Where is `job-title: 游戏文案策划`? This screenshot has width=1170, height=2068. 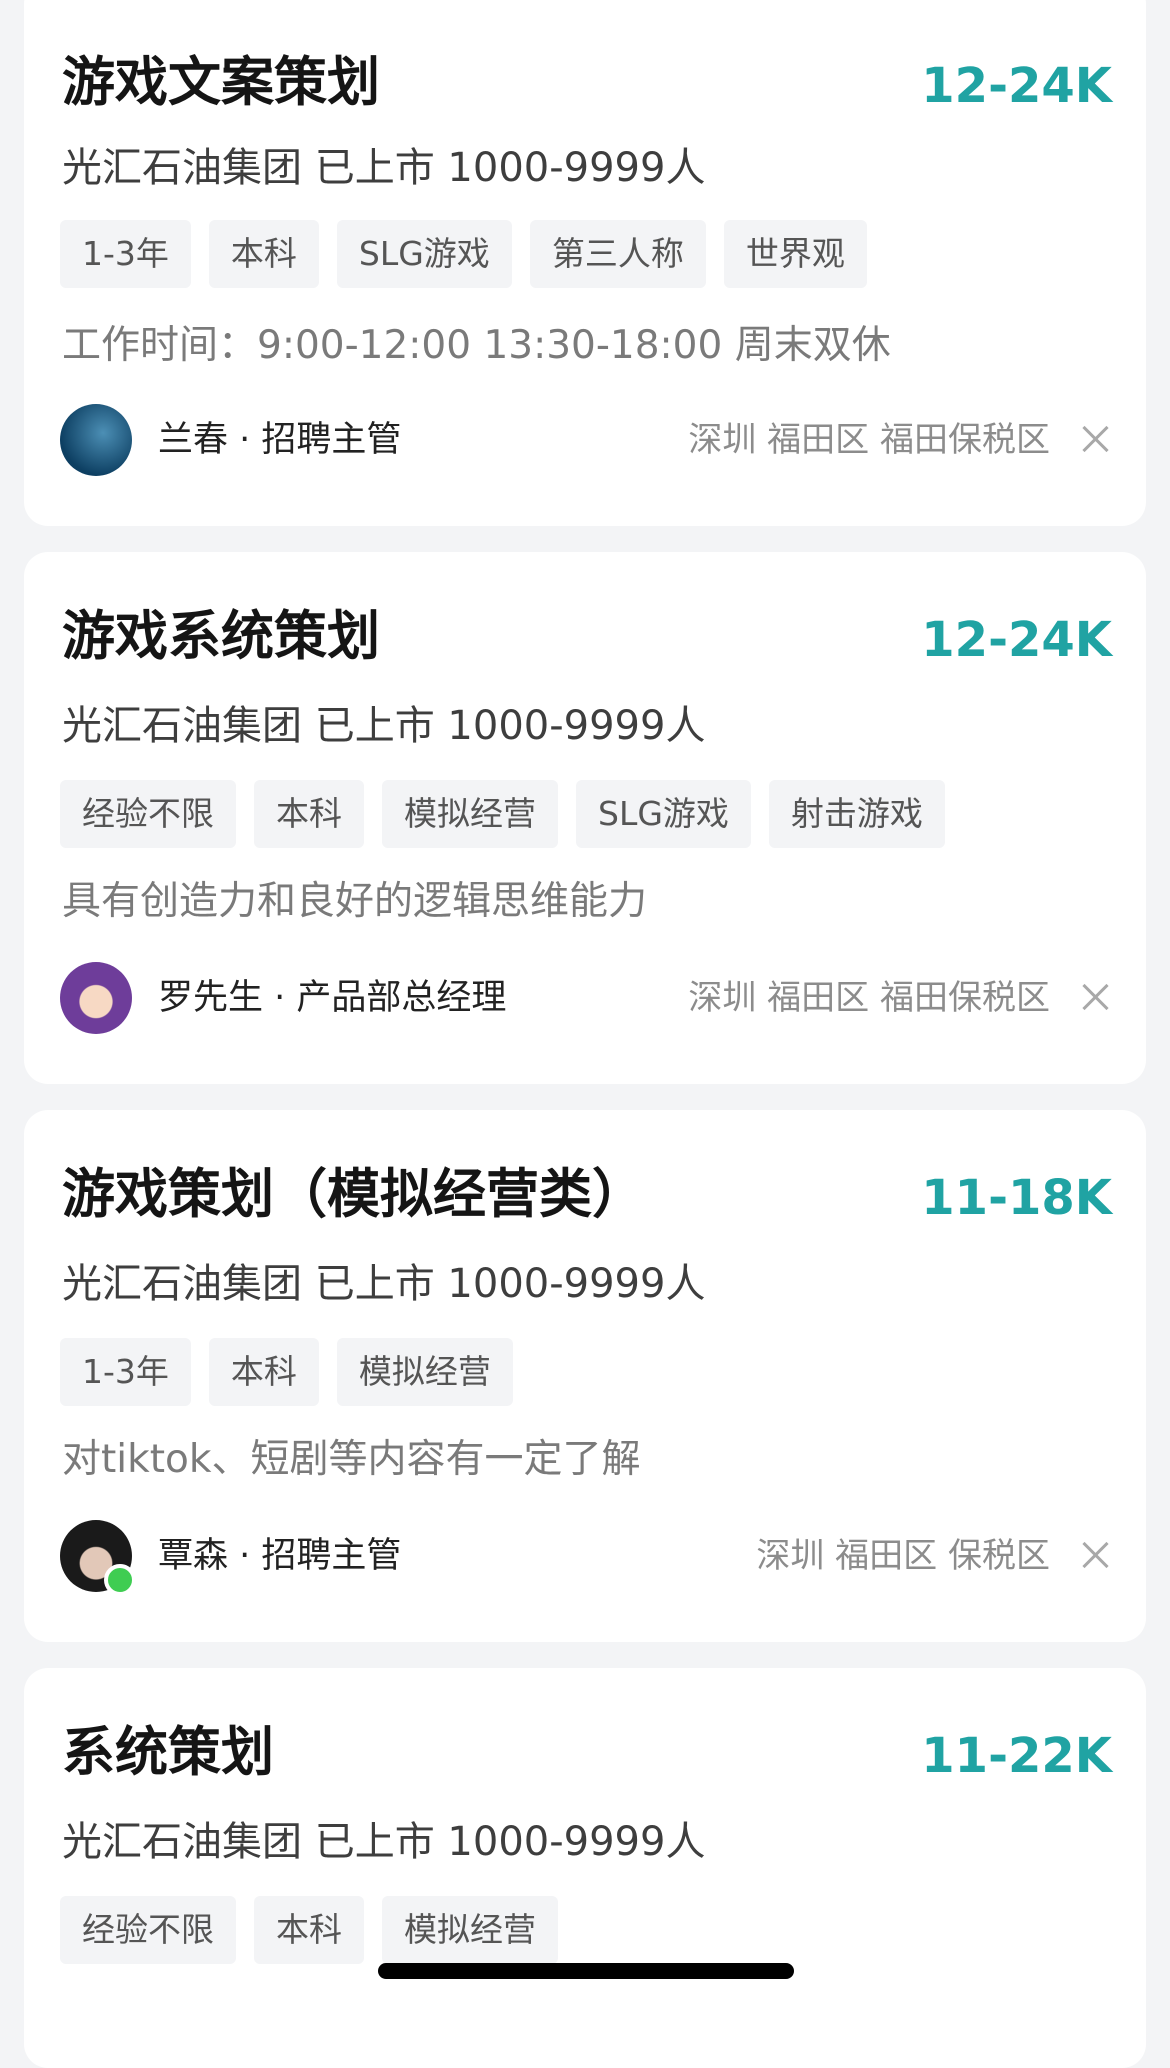 job-title: 游戏文案策划 is located at coordinates (221, 82).